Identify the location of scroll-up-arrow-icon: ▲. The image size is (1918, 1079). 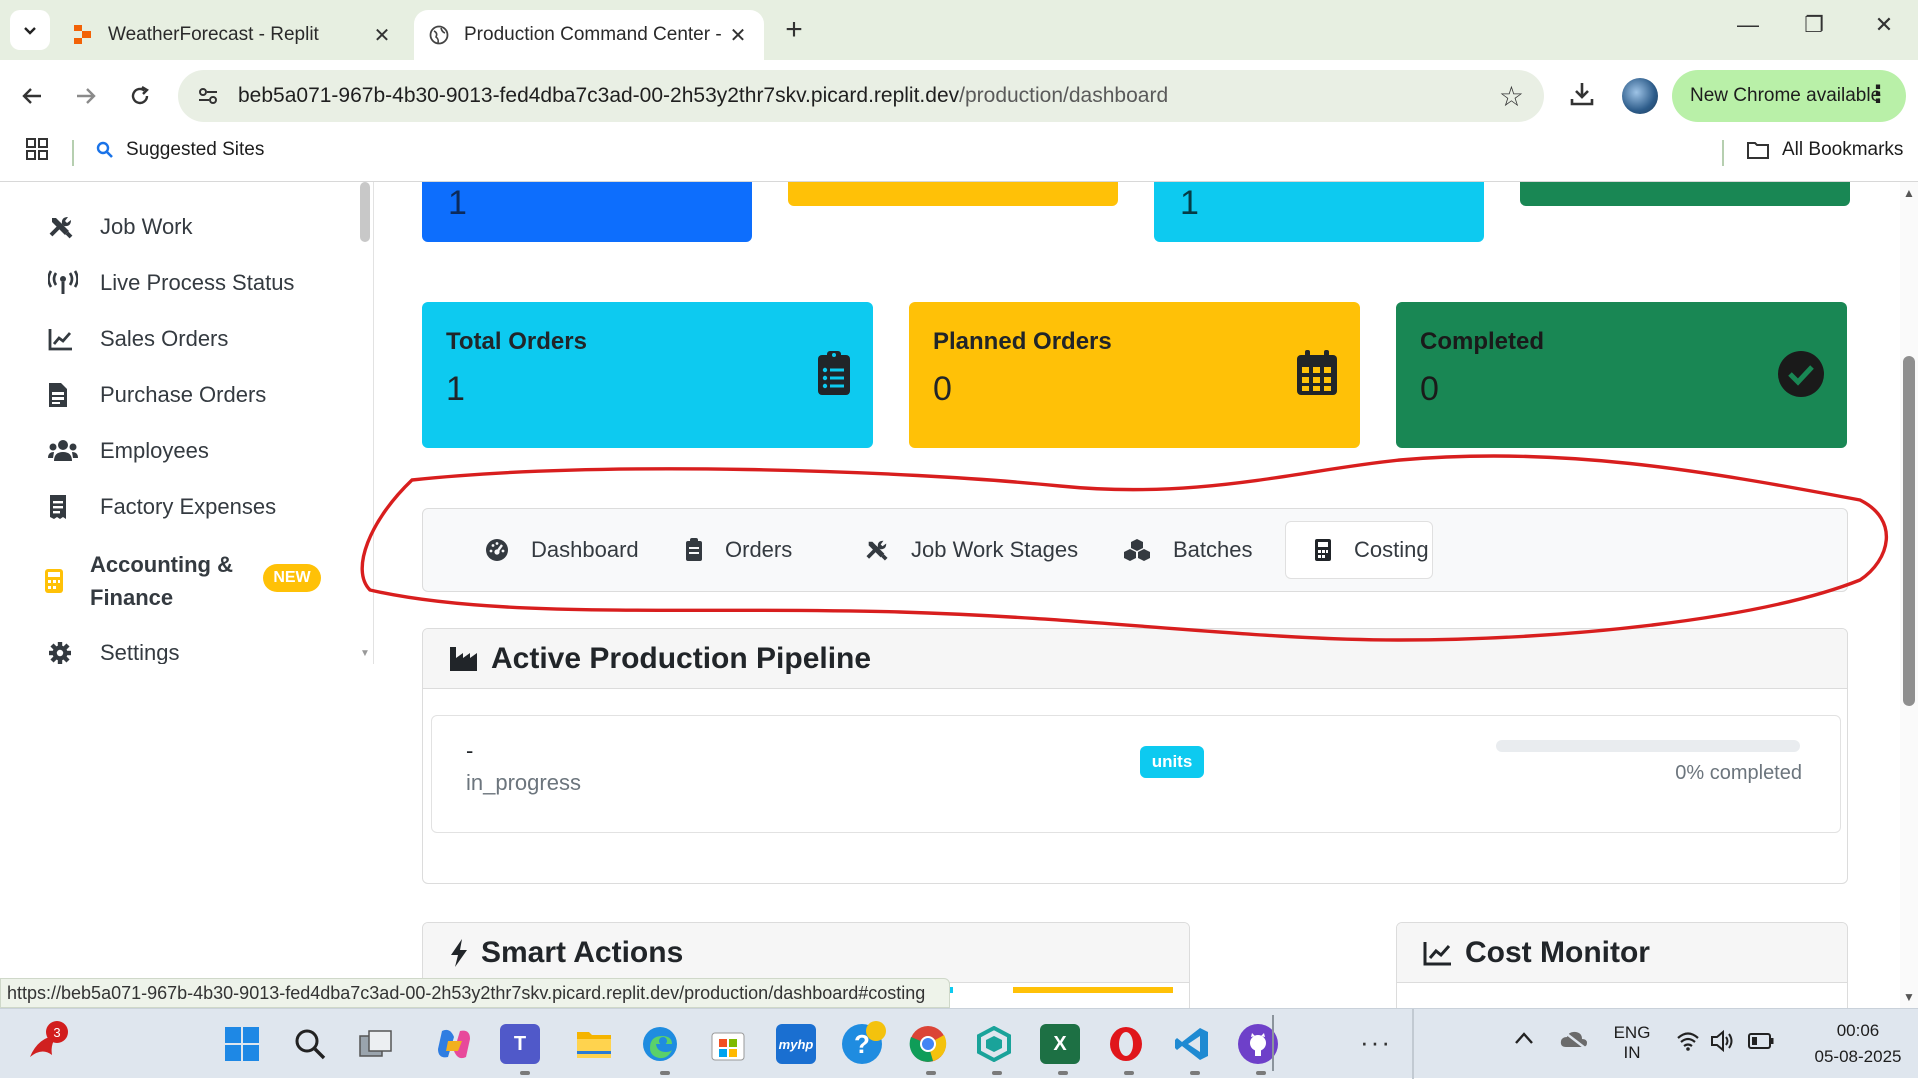
(1909, 193).